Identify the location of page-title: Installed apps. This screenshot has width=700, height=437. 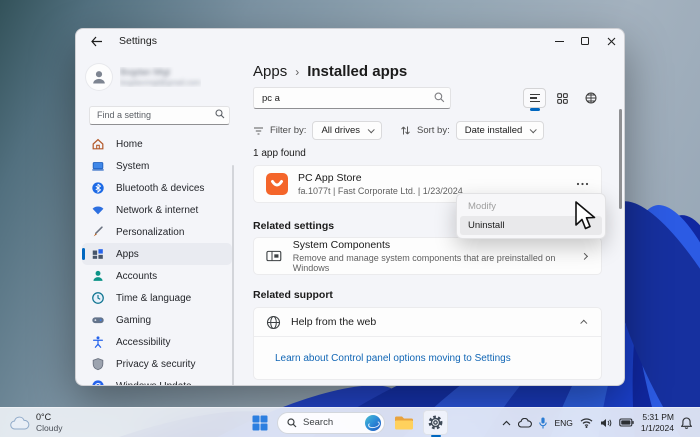
(357, 71).